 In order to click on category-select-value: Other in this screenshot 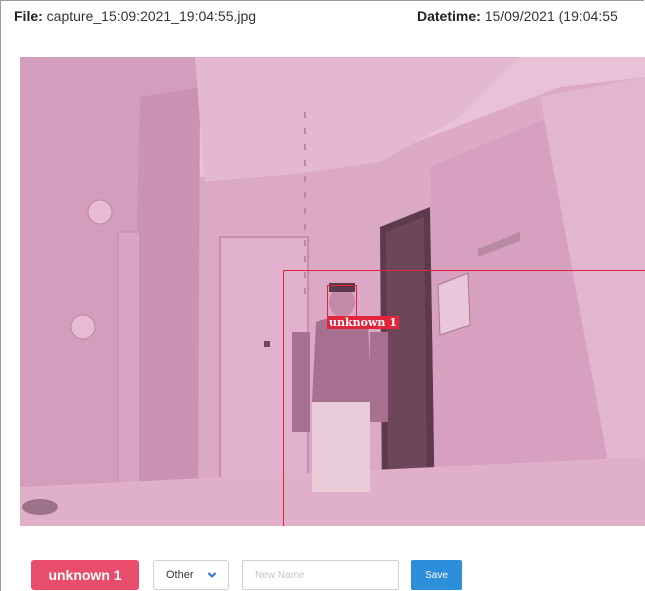, I will do `click(180, 575)`.